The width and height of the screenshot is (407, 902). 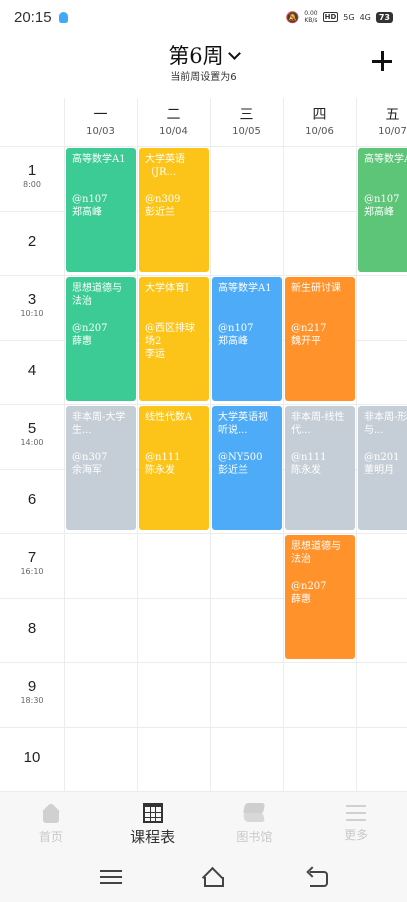 What do you see at coordinates (170, 335) in the screenshot?
I see `course-room: @西区排球场2` at bounding box center [170, 335].